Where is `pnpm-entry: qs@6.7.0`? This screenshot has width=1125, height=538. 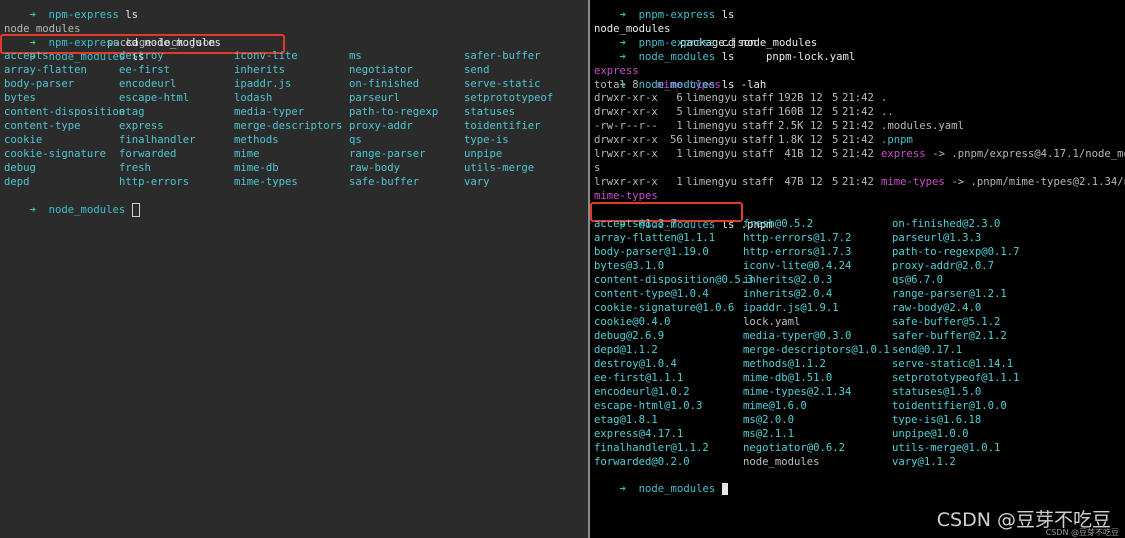
pnpm-entry: qs@6.7.0 is located at coordinates (918, 280).